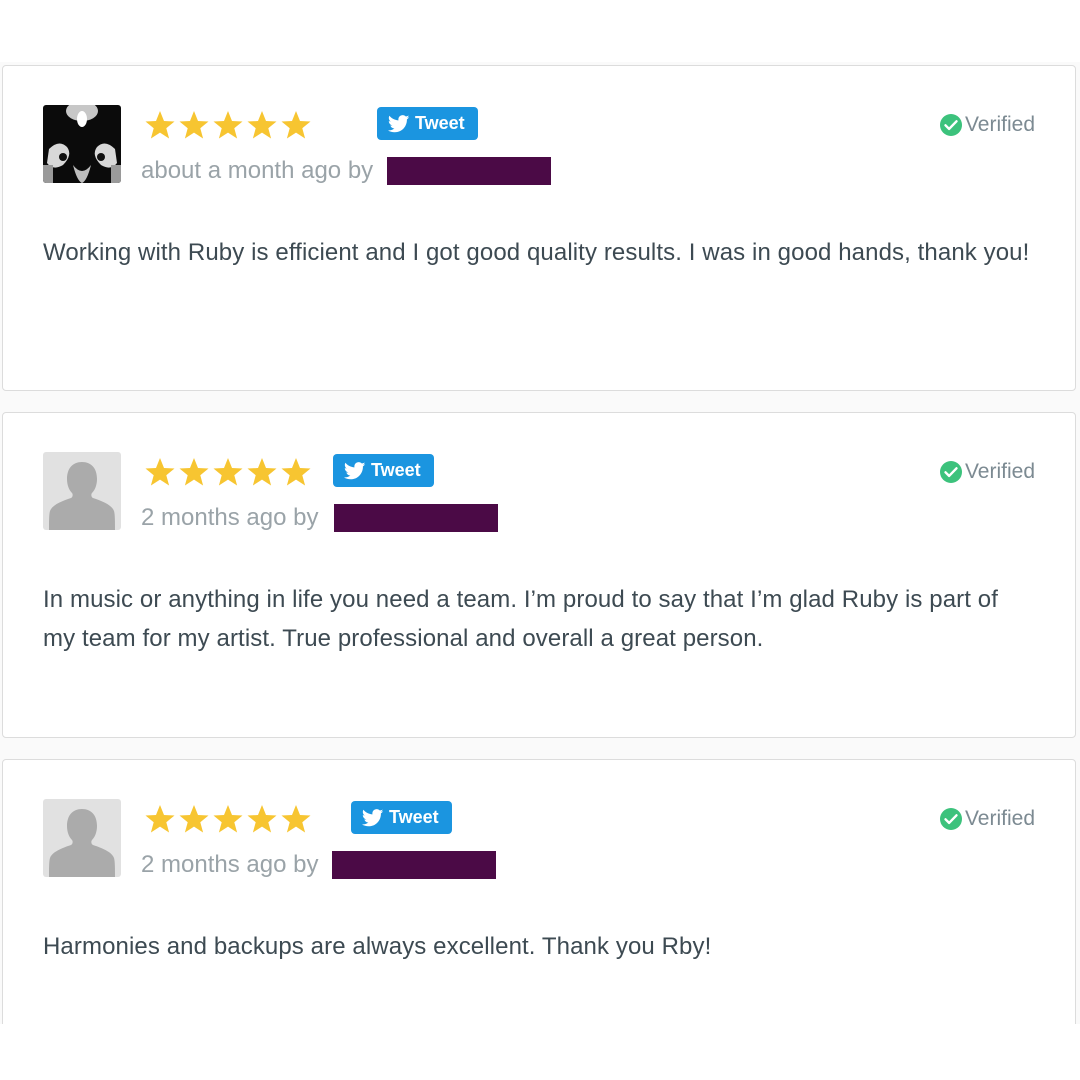  Describe the element at coordinates (257, 170) in the screenshot. I see `review-date: about a month ago by` at that location.